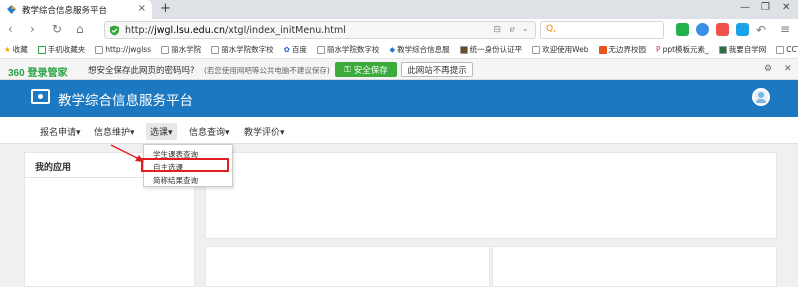 The image size is (798, 287). I want to click on tab-close-icon: ×, so click(142, 8).